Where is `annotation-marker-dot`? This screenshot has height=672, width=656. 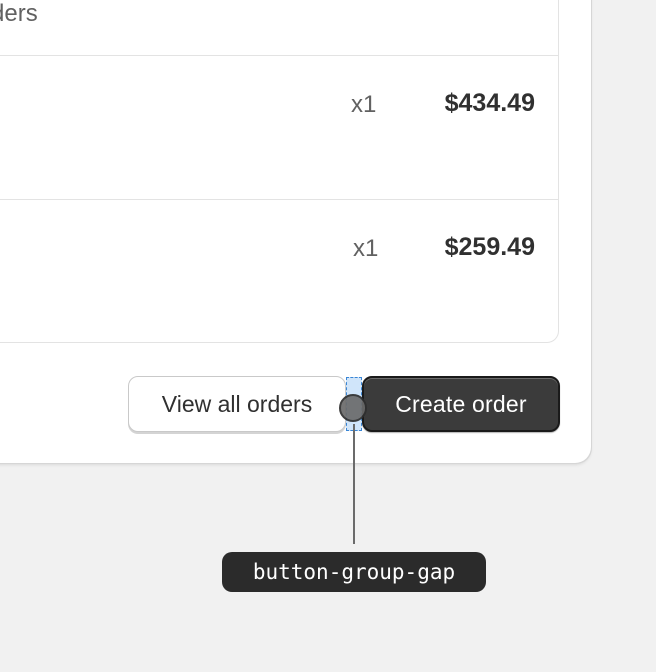
annotation-marker-dot is located at coordinates (353, 408).